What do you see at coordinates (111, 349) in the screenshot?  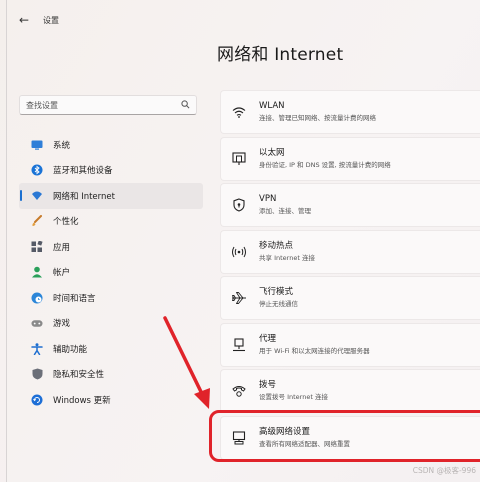 I see `sidebar-item-accessibility: 辅助功能` at bounding box center [111, 349].